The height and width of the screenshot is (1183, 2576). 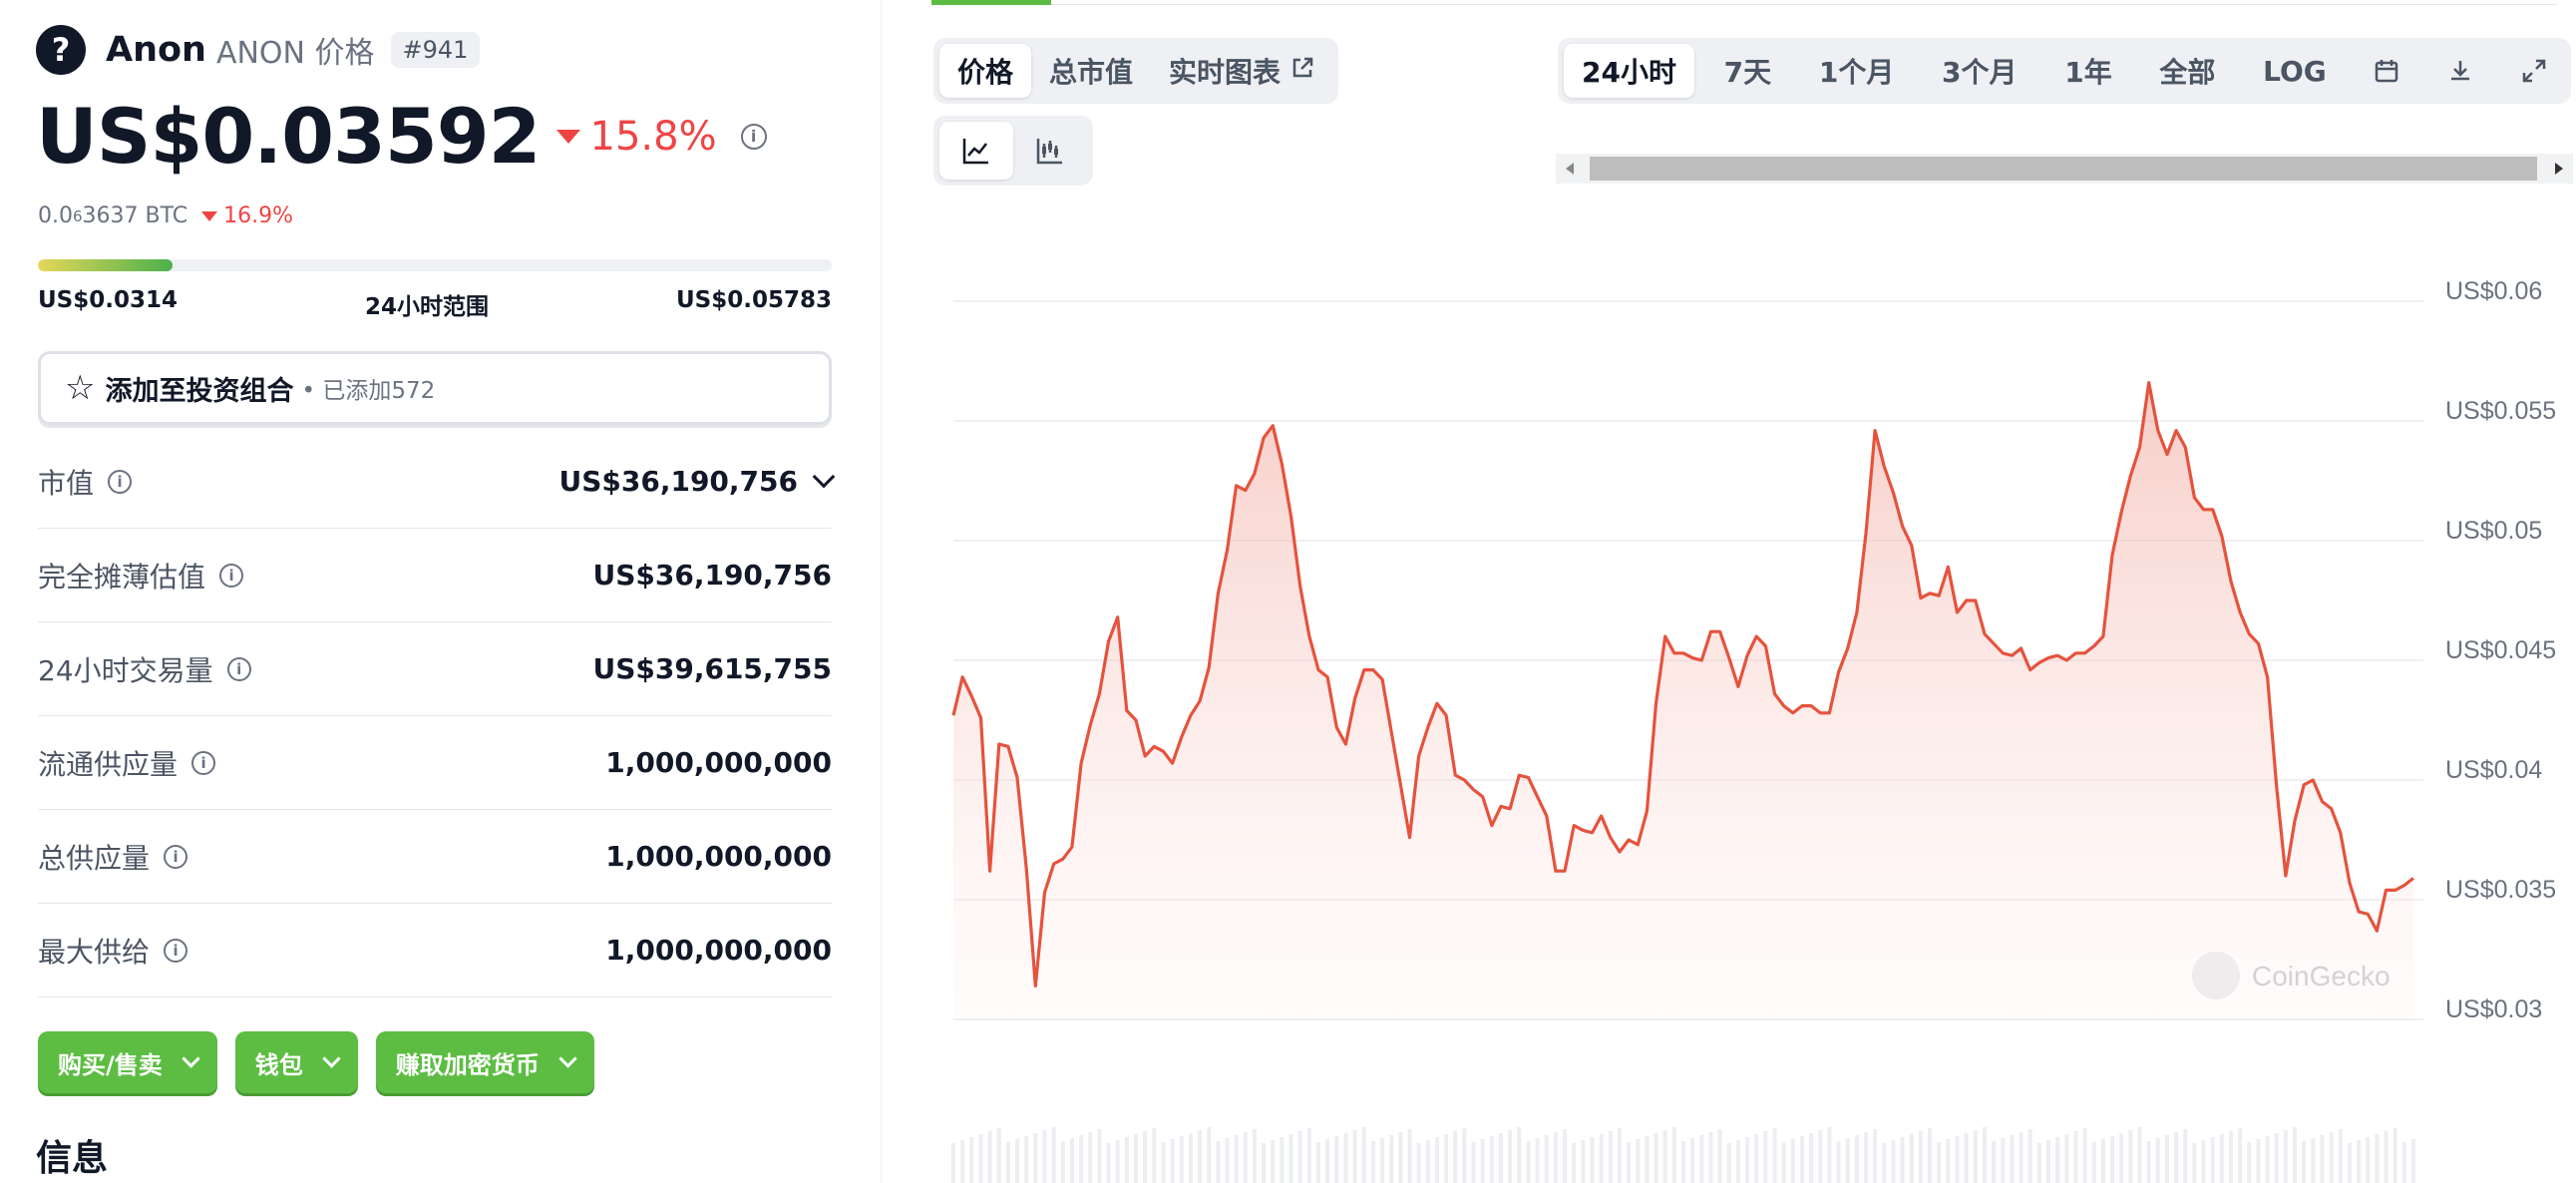 I want to click on download-icon, so click(x=2460, y=71).